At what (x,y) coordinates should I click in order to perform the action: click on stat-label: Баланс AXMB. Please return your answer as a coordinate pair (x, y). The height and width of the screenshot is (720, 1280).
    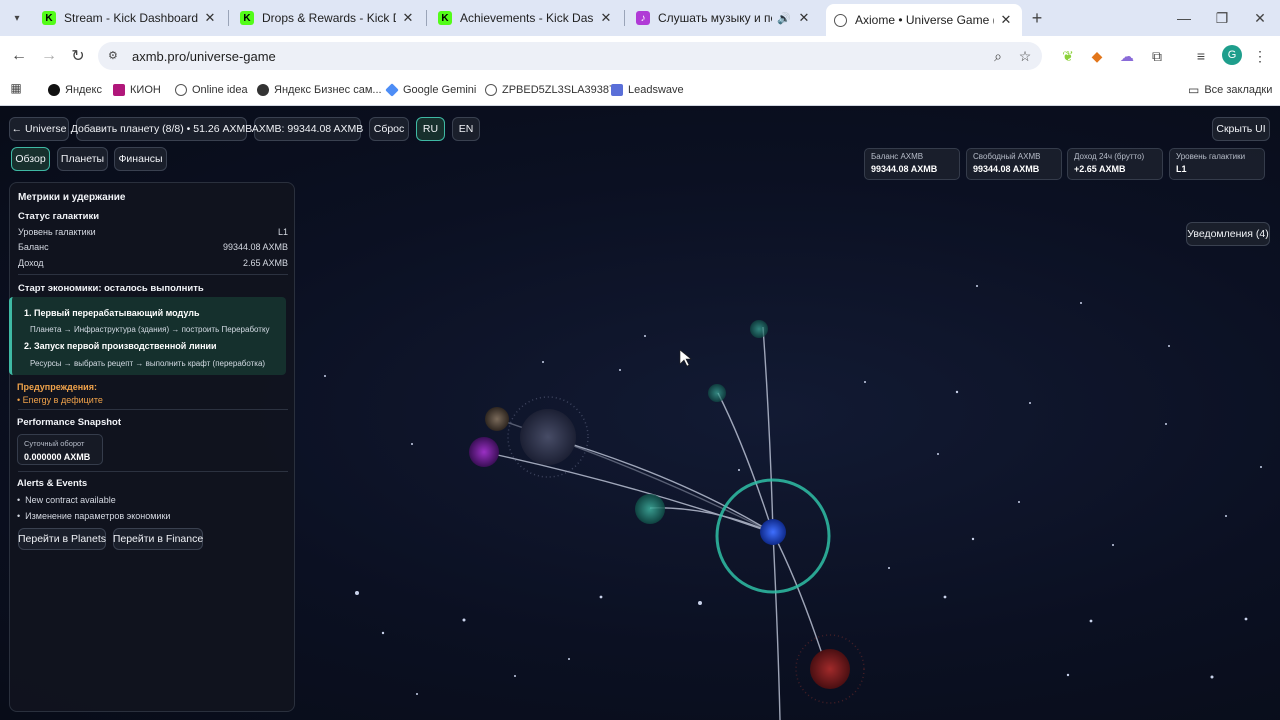
    Looking at the image, I should click on (897, 156).